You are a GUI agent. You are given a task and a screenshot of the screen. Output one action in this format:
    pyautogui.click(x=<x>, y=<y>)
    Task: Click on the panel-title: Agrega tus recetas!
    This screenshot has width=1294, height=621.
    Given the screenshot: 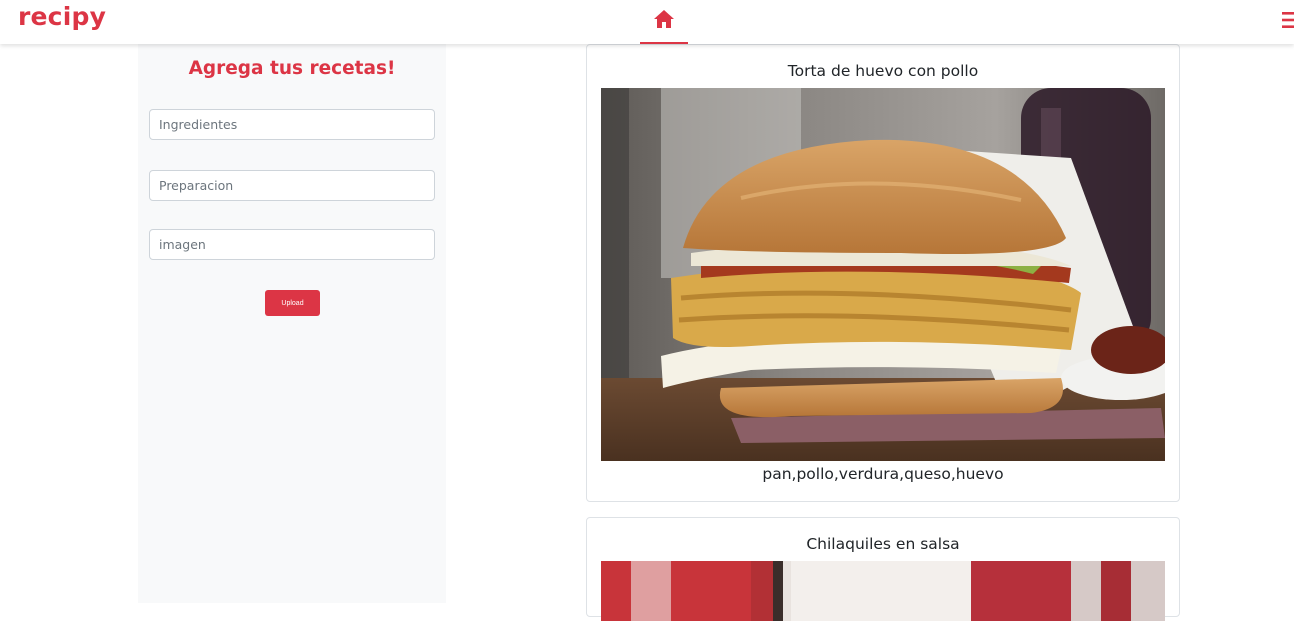 What is the action you would take?
    pyautogui.click(x=292, y=68)
    